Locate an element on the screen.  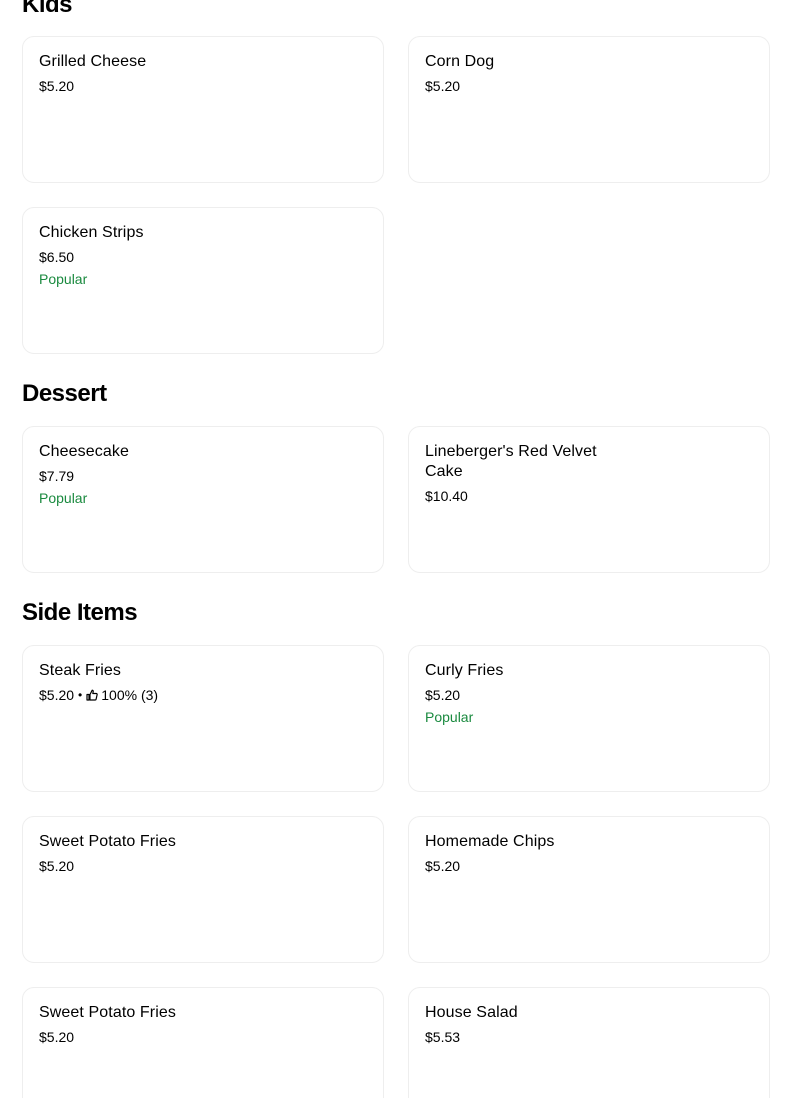
item-name: Lineberger's Red Velvet Cake is located at coordinates (511, 461).